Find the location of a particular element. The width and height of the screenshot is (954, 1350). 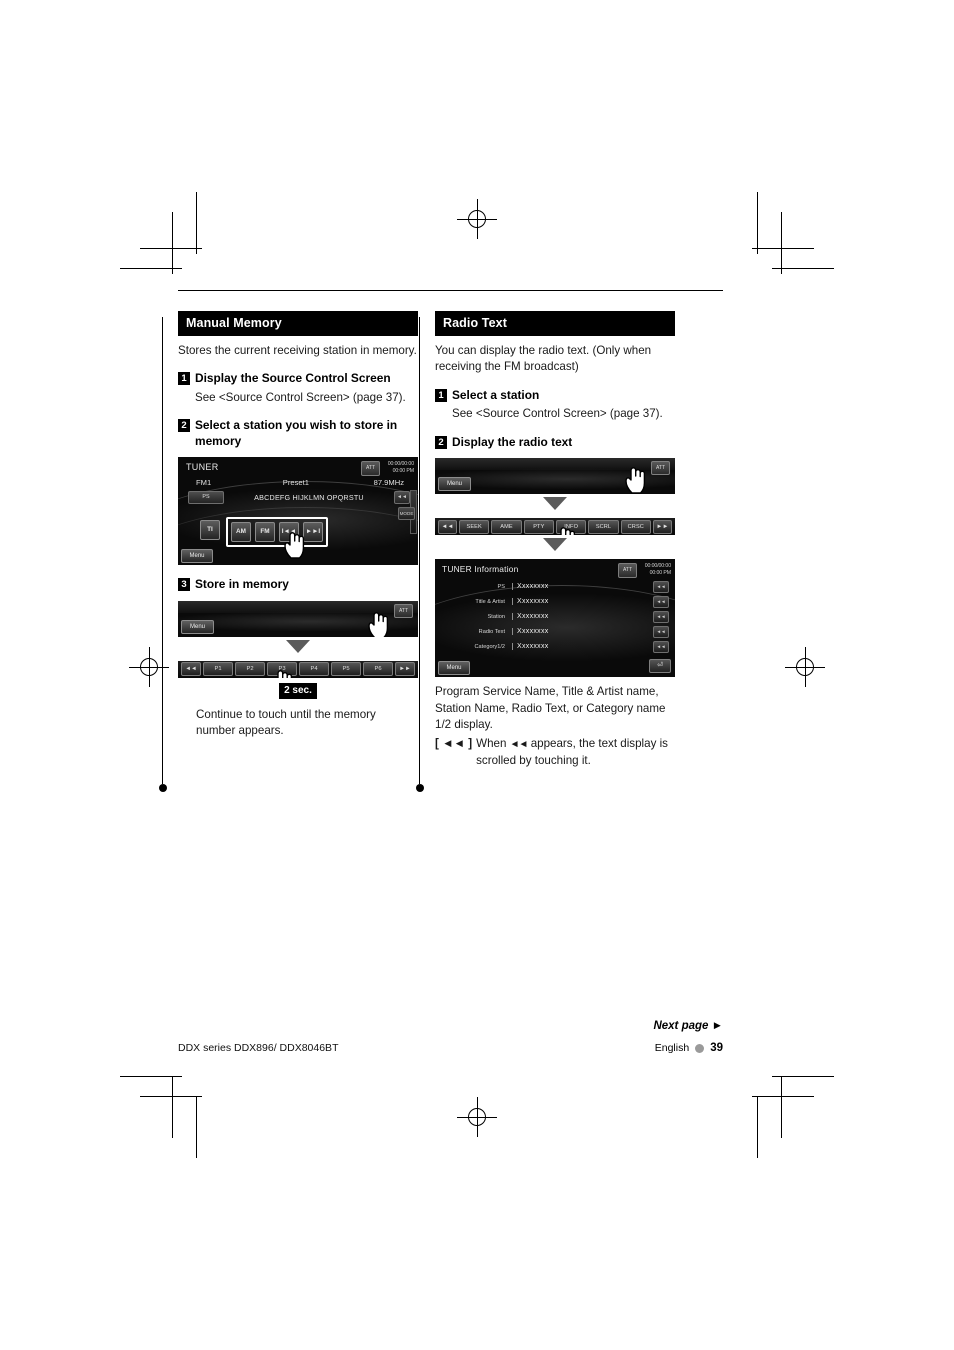

row-label: PS is located at coordinates (501, 586).